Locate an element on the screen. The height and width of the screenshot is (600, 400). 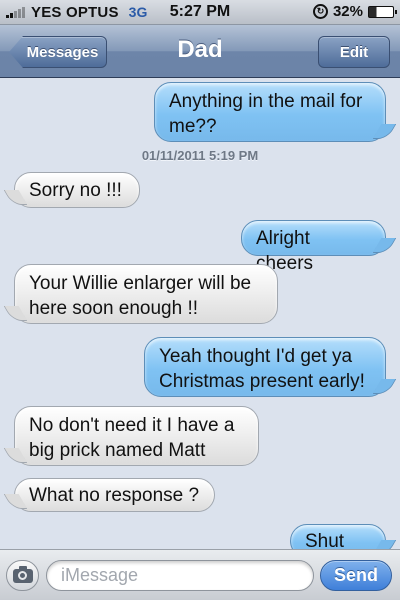
battery-icon is located at coordinates (382, 11).